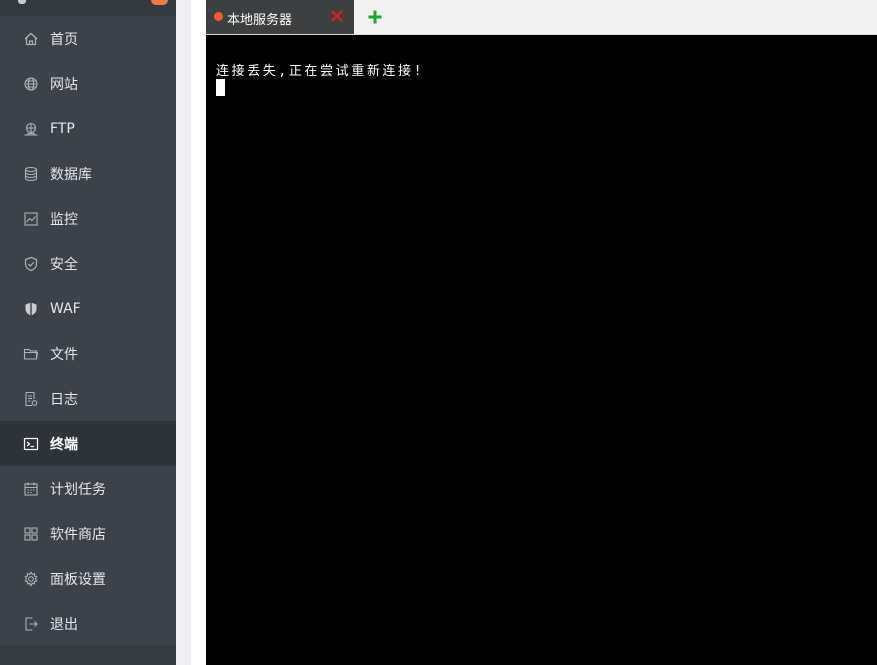 The height and width of the screenshot is (665, 877). Describe the element at coordinates (88, 398) in the screenshot. I see `sidebar-item-logs: 日志` at that location.